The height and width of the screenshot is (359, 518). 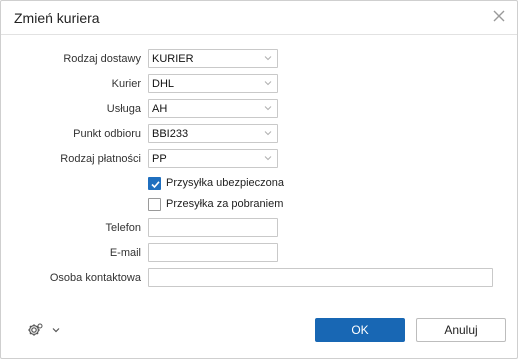 What do you see at coordinates (170, 134) in the screenshot?
I see `pickup-point-value: BBI233` at bounding box center [170, 134].